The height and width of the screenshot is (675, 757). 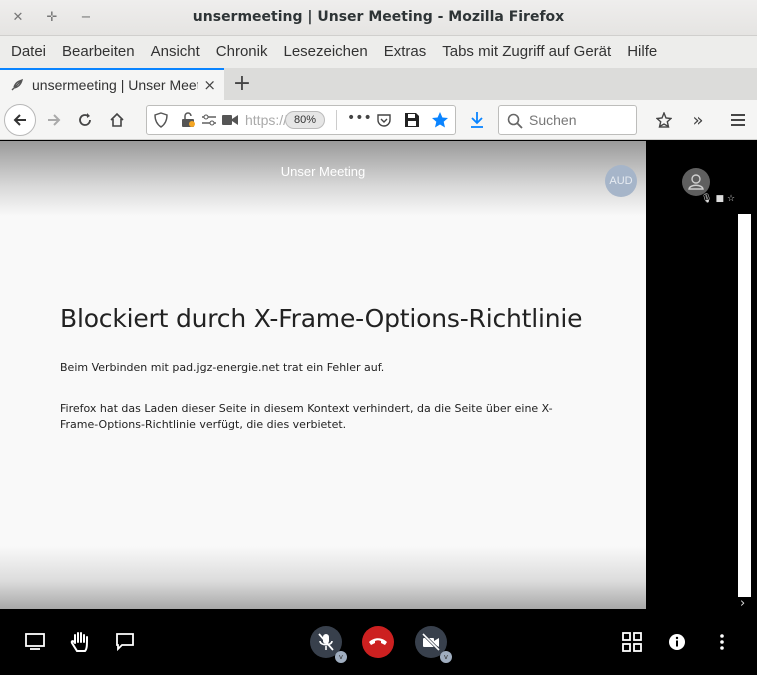 What do you see at coordinates (359, 118) in the screenshot?
I see `page-actions-icon: •••` at bounding box center [359, 118].